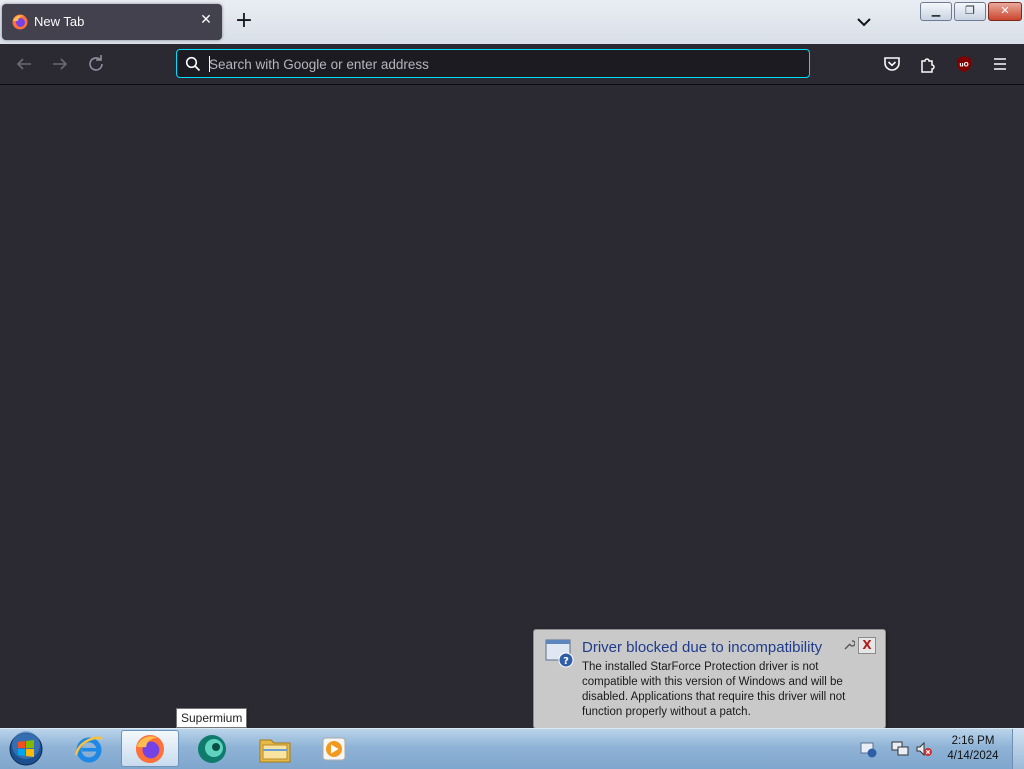  Describe the element at coordinates (1018, 749) in the screenshot. I see `show-desktop-button` at that location.